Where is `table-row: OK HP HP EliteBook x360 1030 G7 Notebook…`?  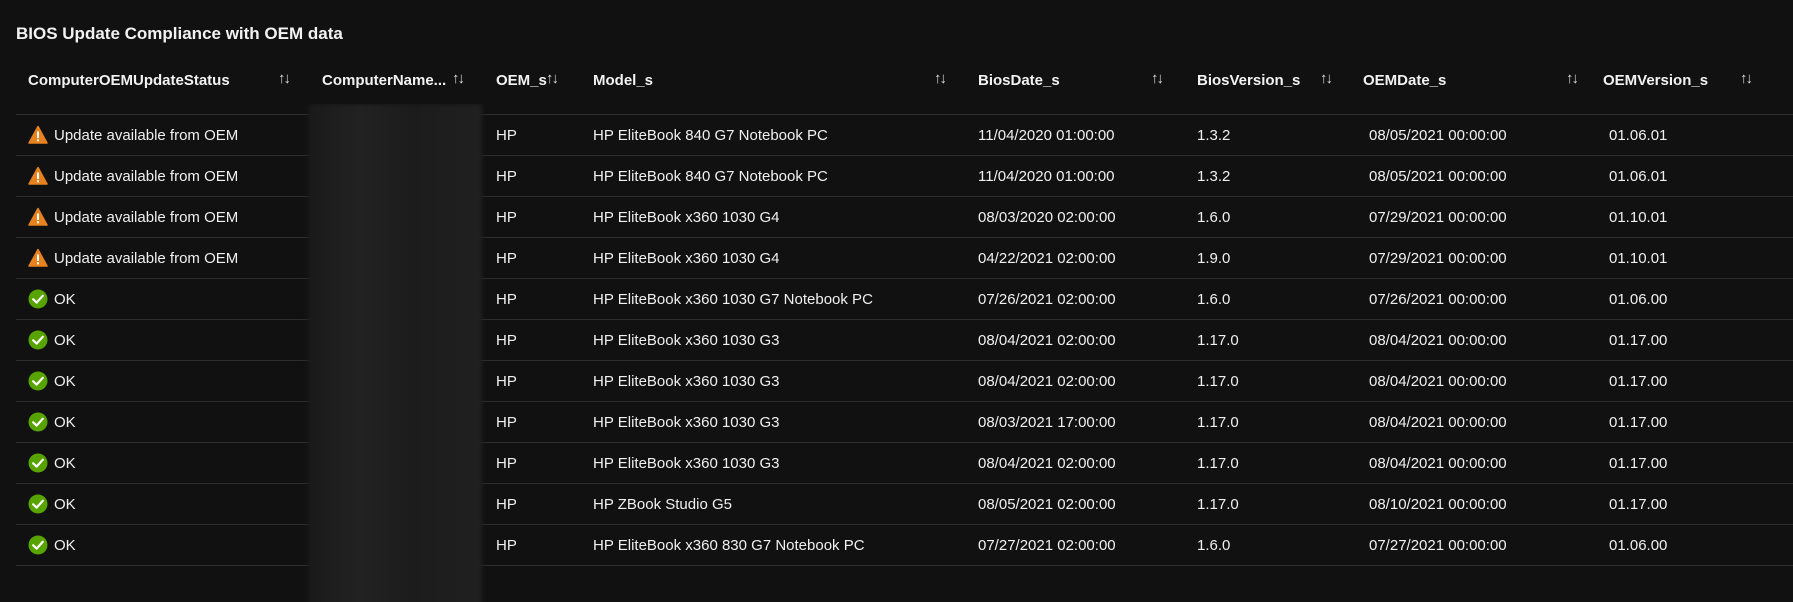 table-row: OK HP HP EliteBook x360 1030 G7 Notebook… is located at coordinates (904, 299).